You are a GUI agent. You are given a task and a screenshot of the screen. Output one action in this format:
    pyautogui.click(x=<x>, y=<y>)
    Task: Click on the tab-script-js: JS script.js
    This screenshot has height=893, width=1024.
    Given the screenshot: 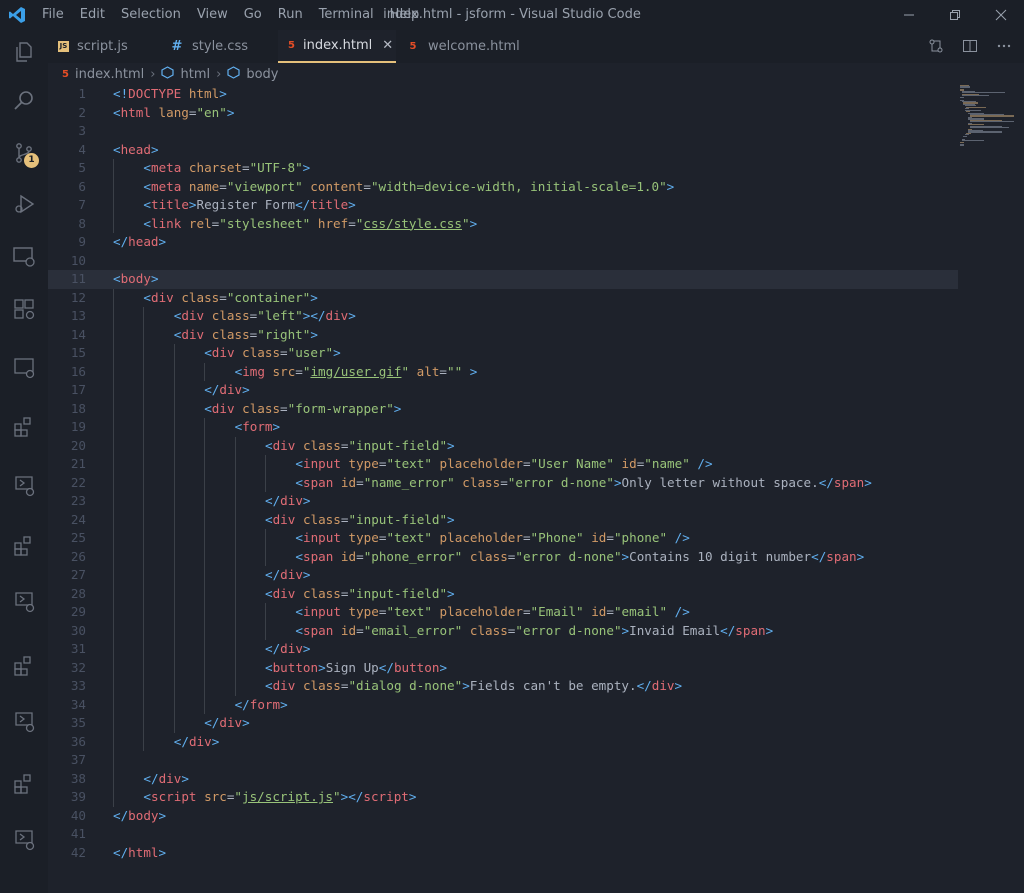 What is the action you would take?
    pyautogui.click(x=104, y=46)
    